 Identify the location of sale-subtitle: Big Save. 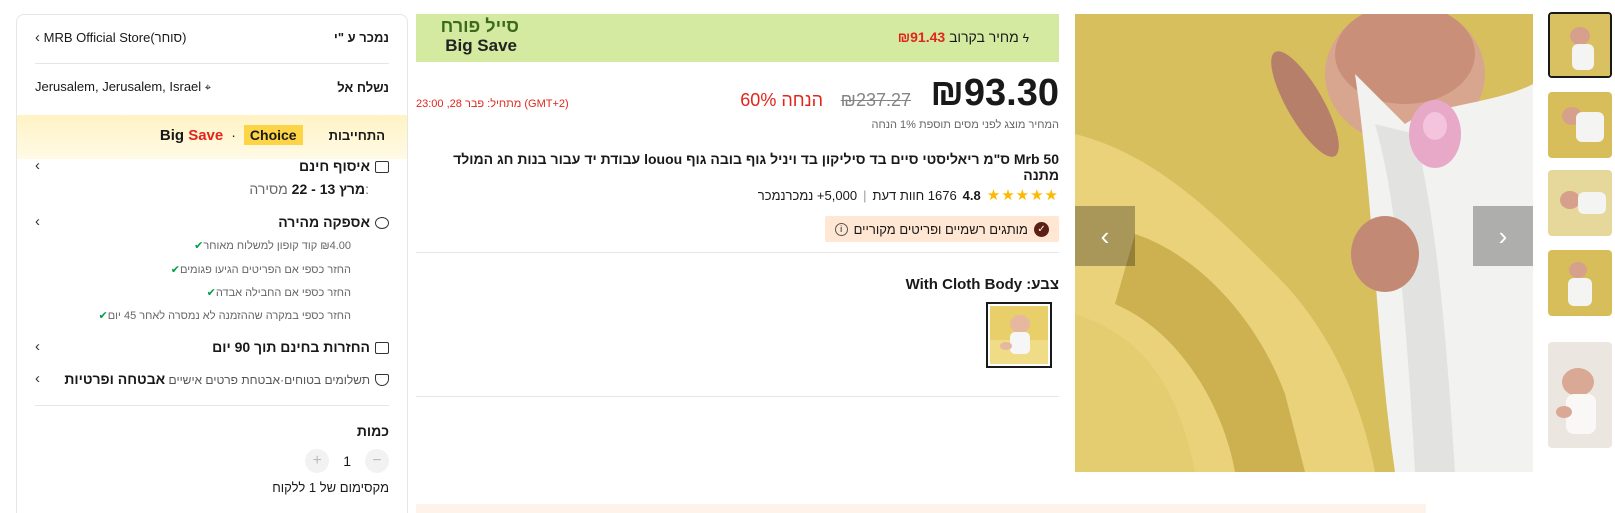
(481, 45).